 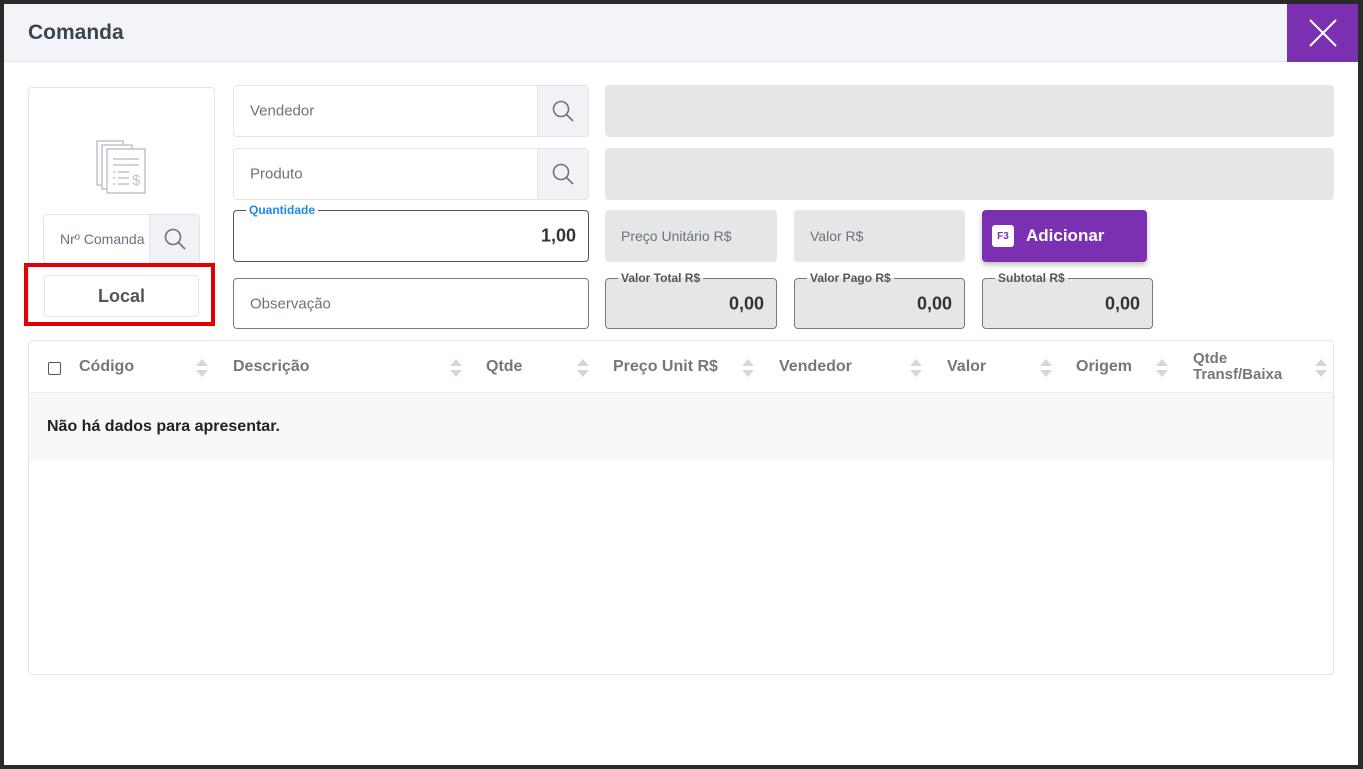 I want to click on column-label: Código, so click(x=107, y=366).